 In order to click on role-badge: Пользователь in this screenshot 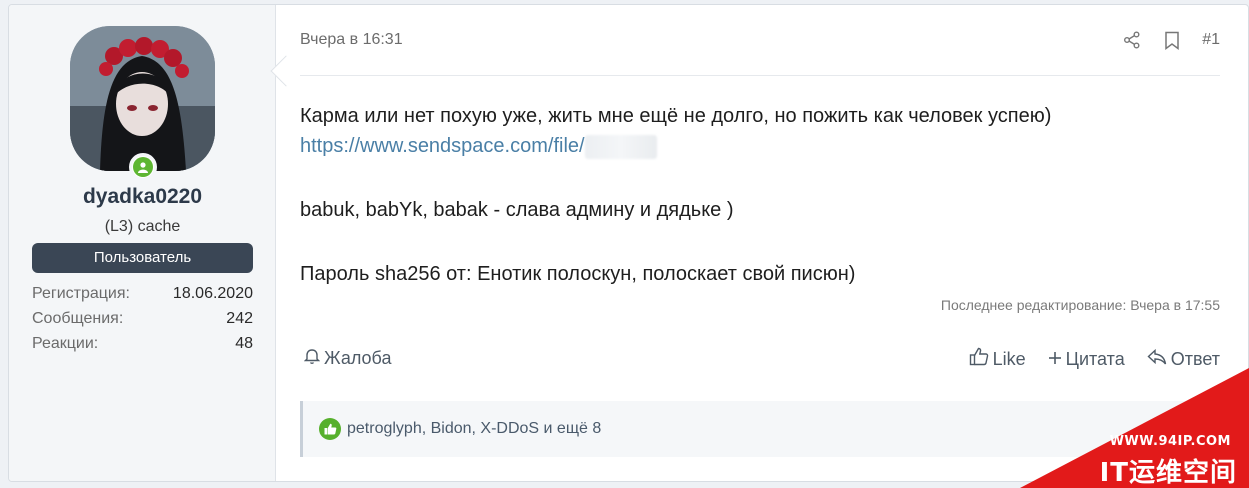, I will do `click(142, 258)`.